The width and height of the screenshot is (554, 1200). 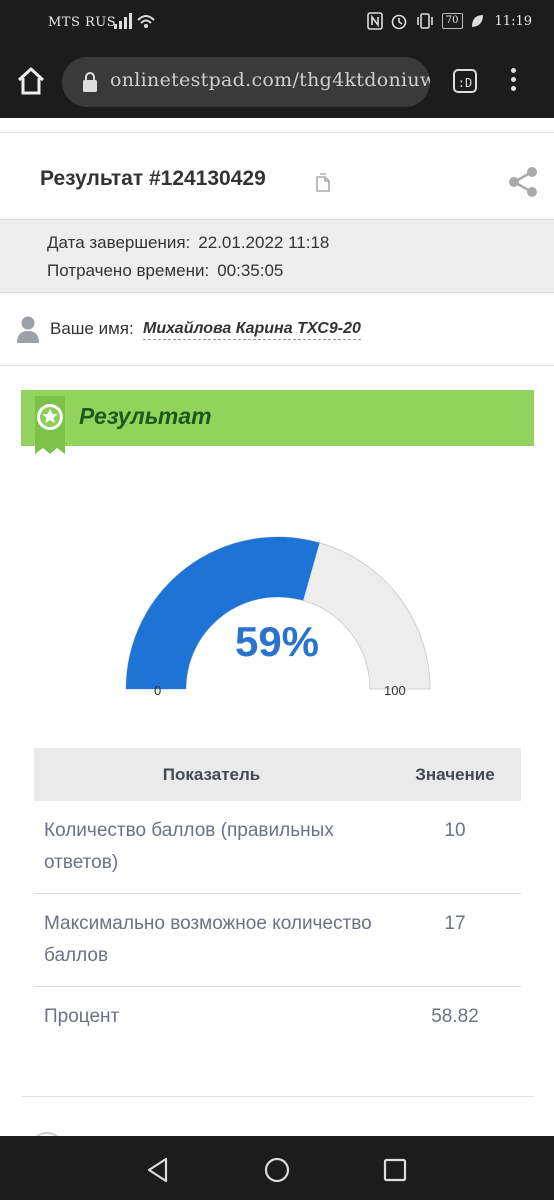 I want to click on row-value: 17, so click(x=455, y=940).